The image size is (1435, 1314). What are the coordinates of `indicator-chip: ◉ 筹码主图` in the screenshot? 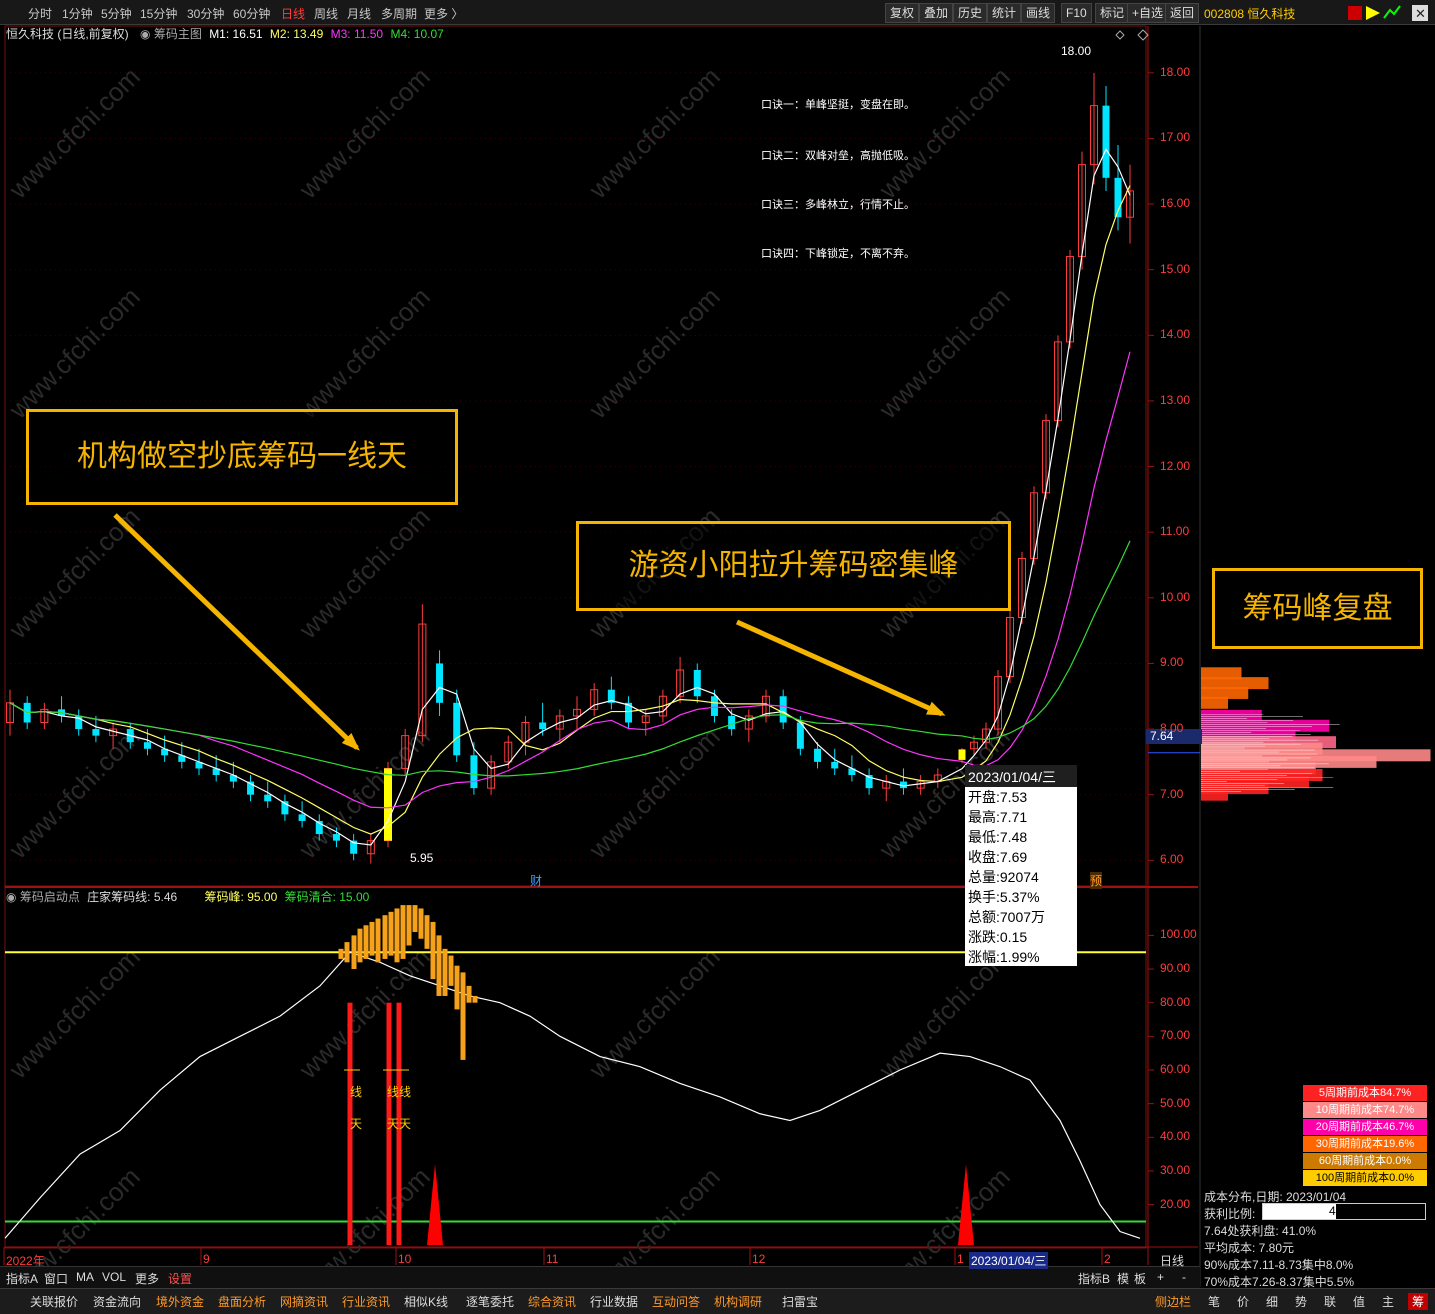 It's located at (171, 34).